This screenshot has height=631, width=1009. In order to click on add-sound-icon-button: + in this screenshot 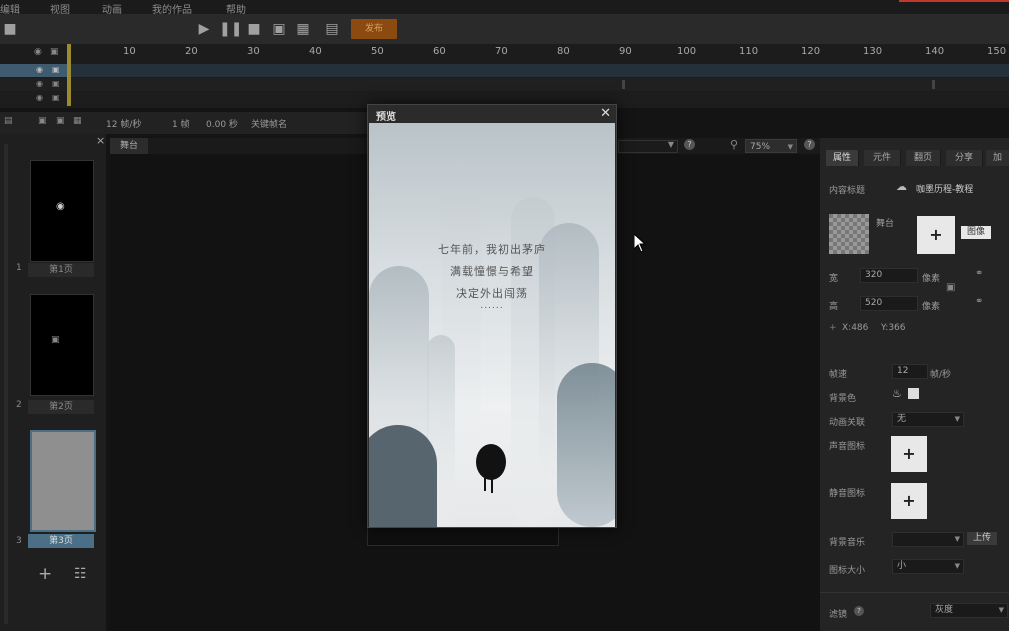, I will do `click(909, 454)`.